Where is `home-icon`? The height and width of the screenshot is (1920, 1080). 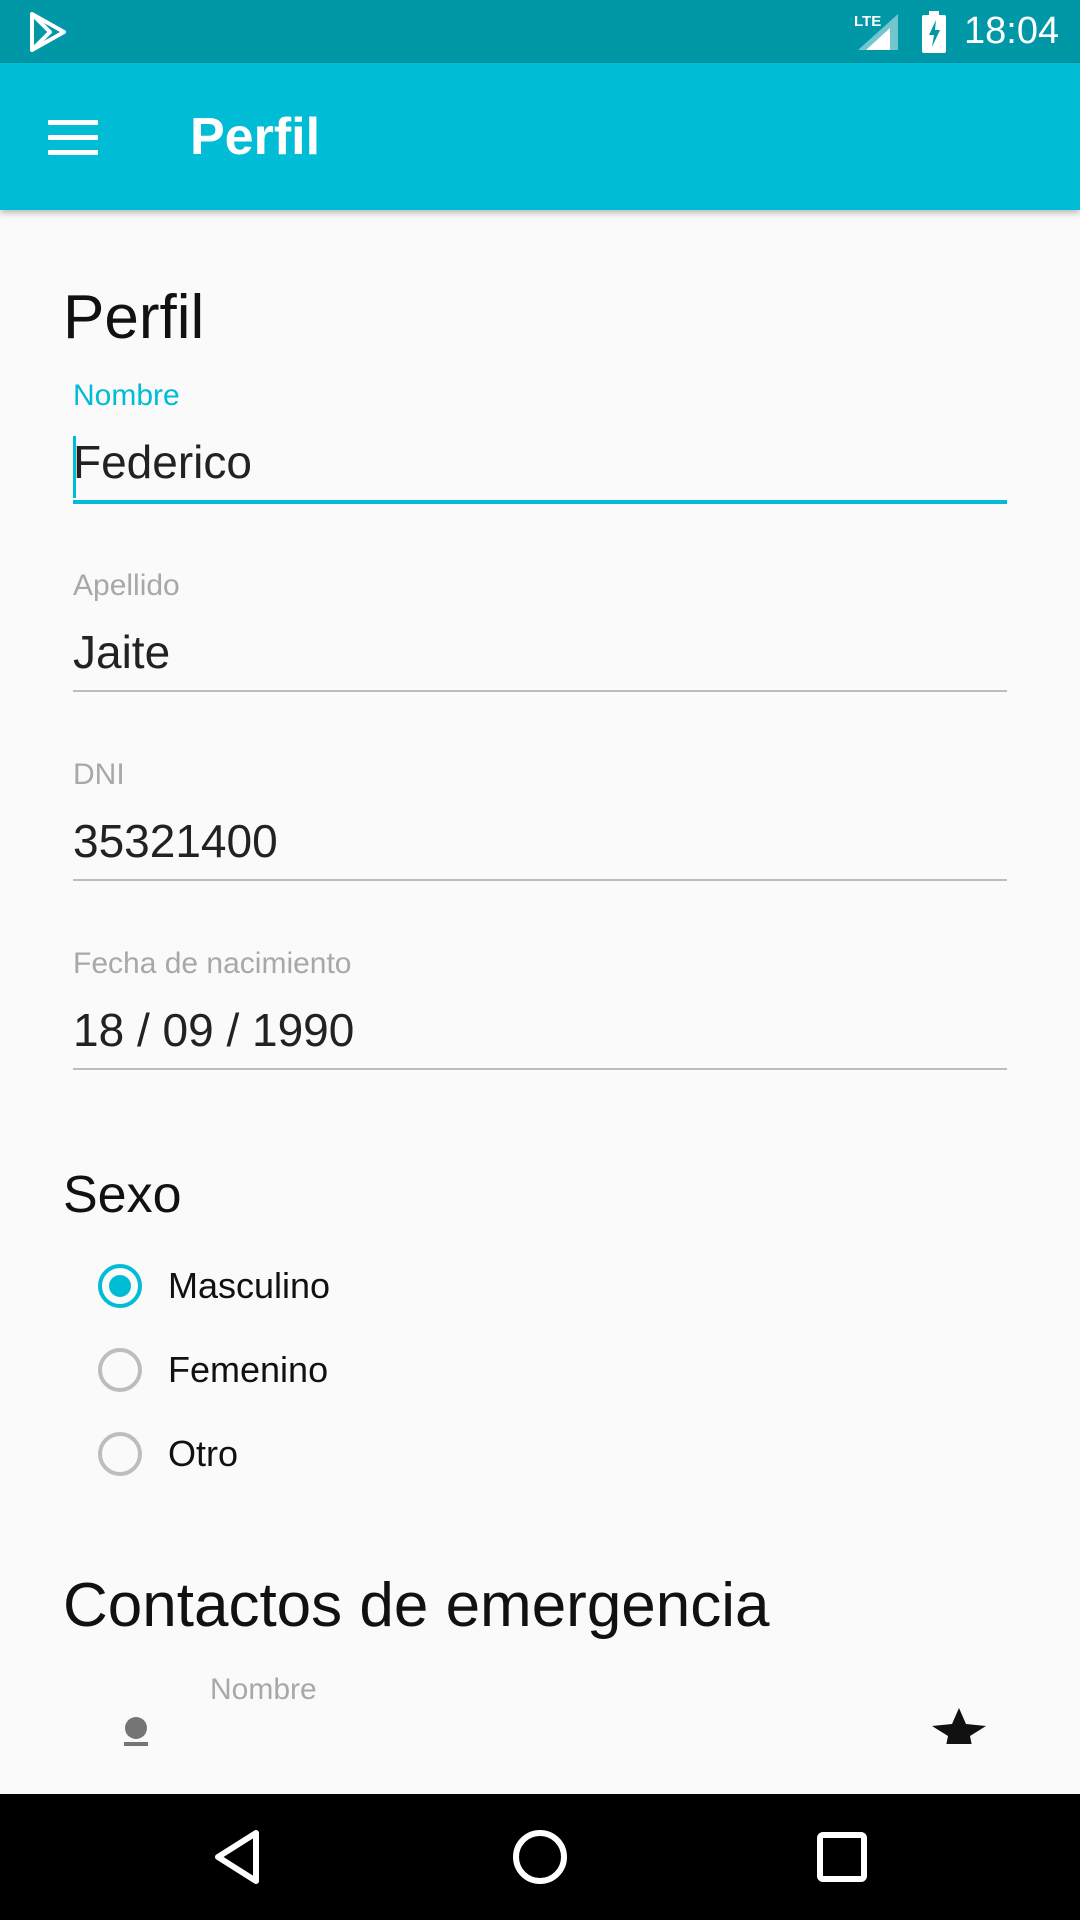 home-icon is located at coordinates (540, 1857).